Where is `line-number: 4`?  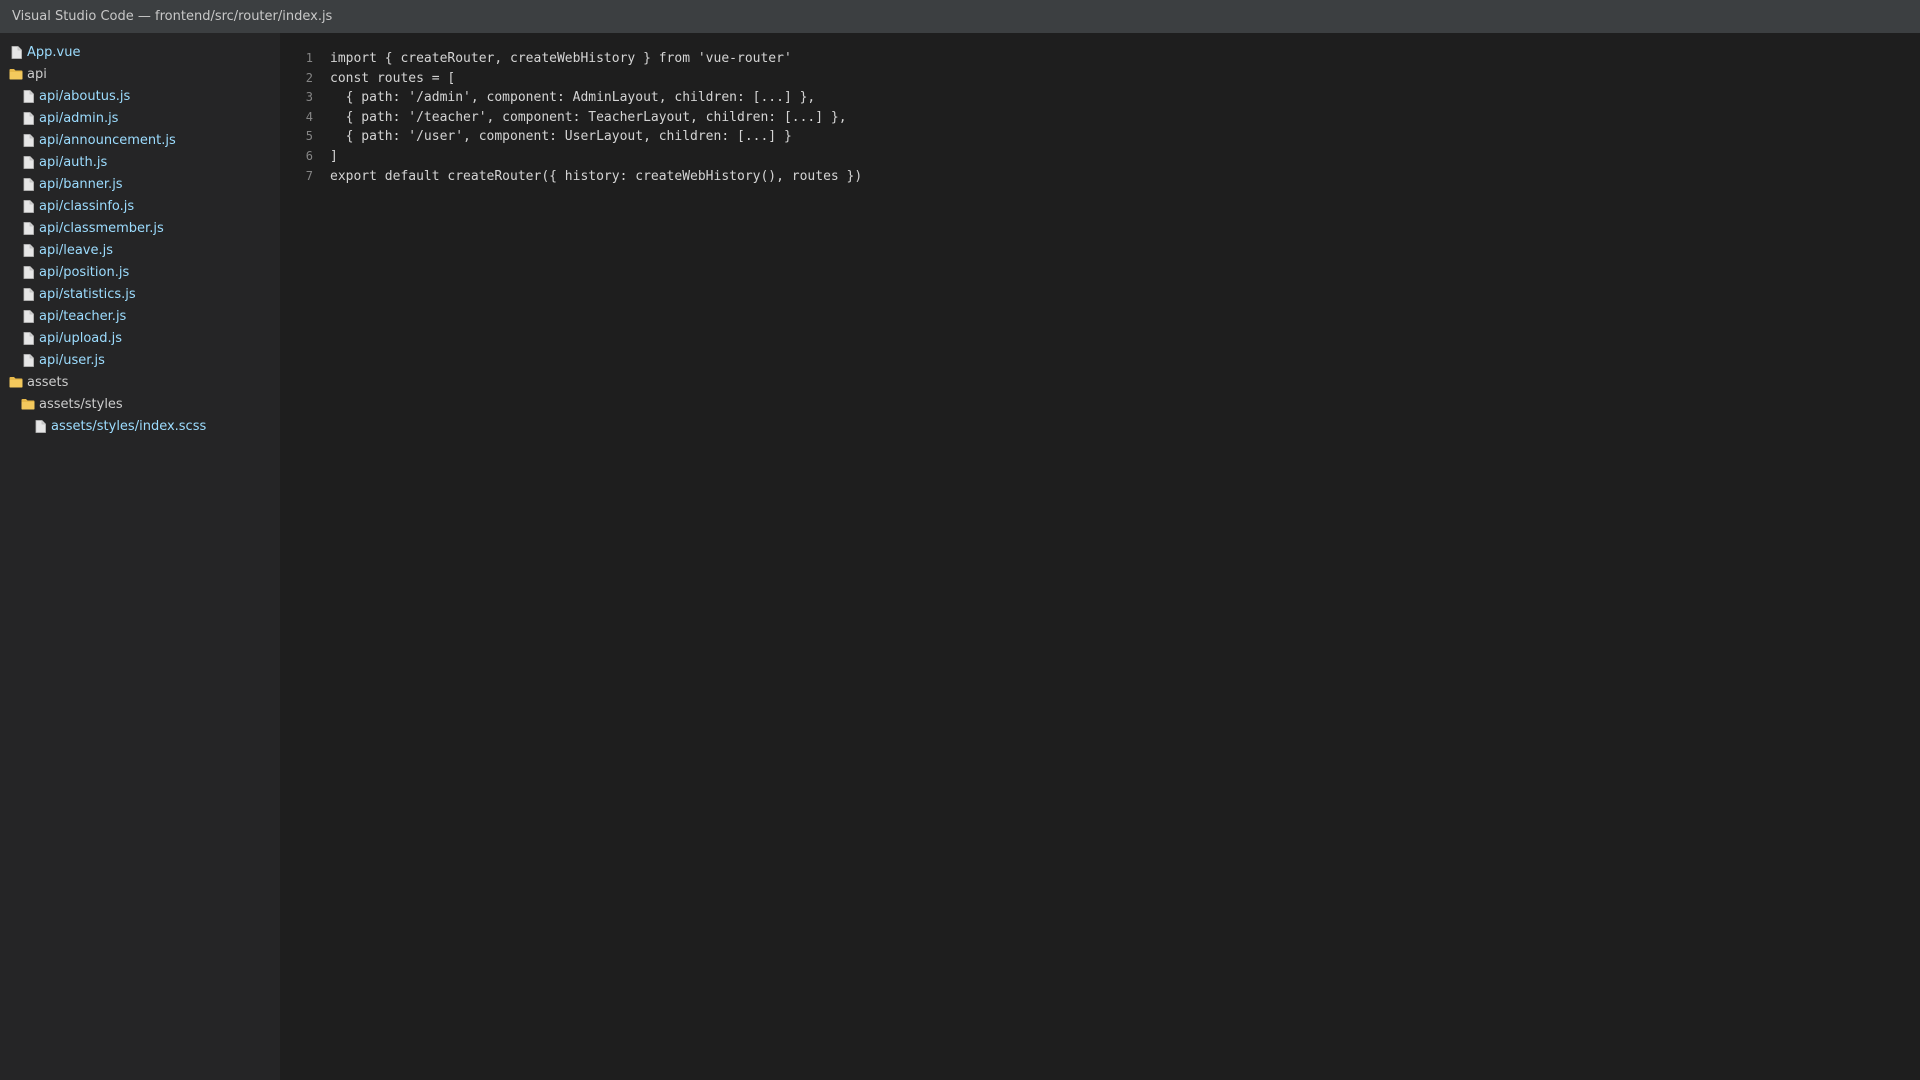
line-number: 4 is located at coordinates (309, 116).